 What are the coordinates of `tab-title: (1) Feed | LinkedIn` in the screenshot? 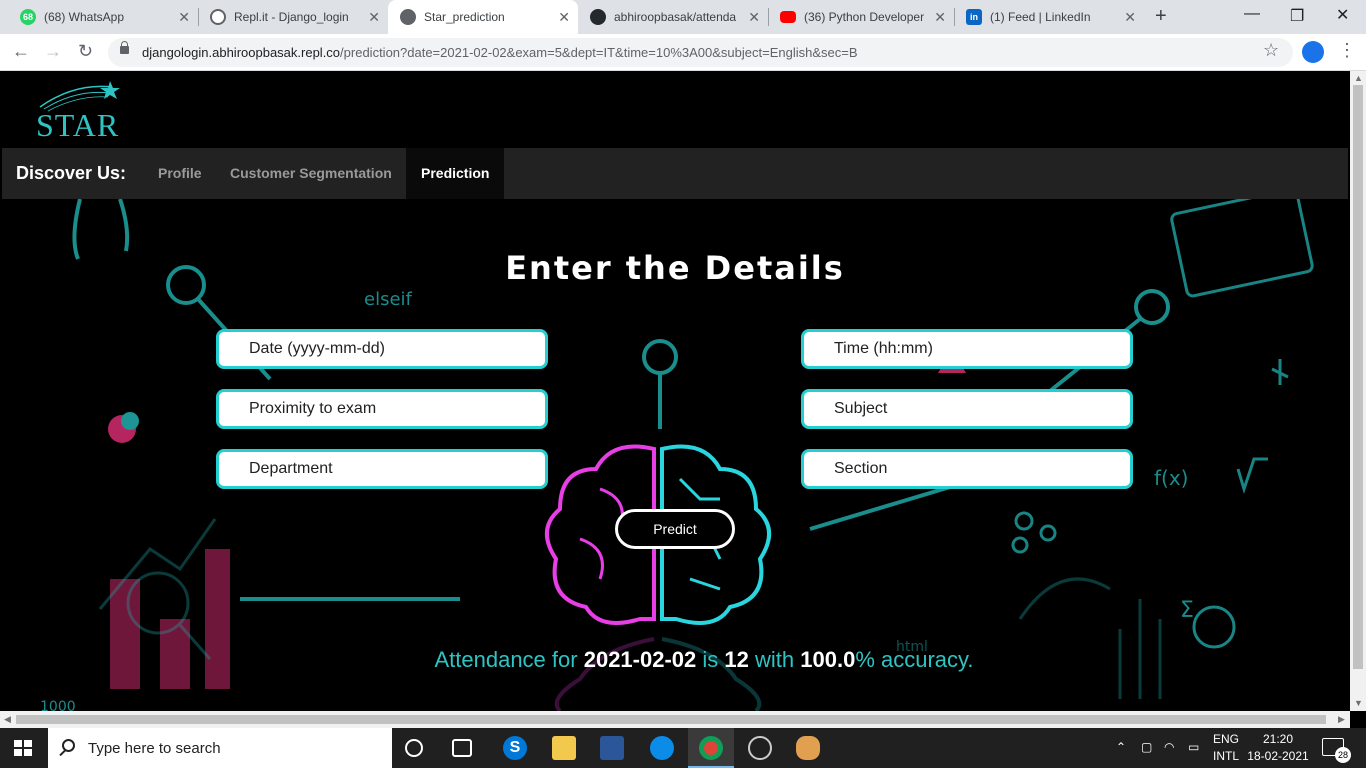 It's located at (1040, 17).